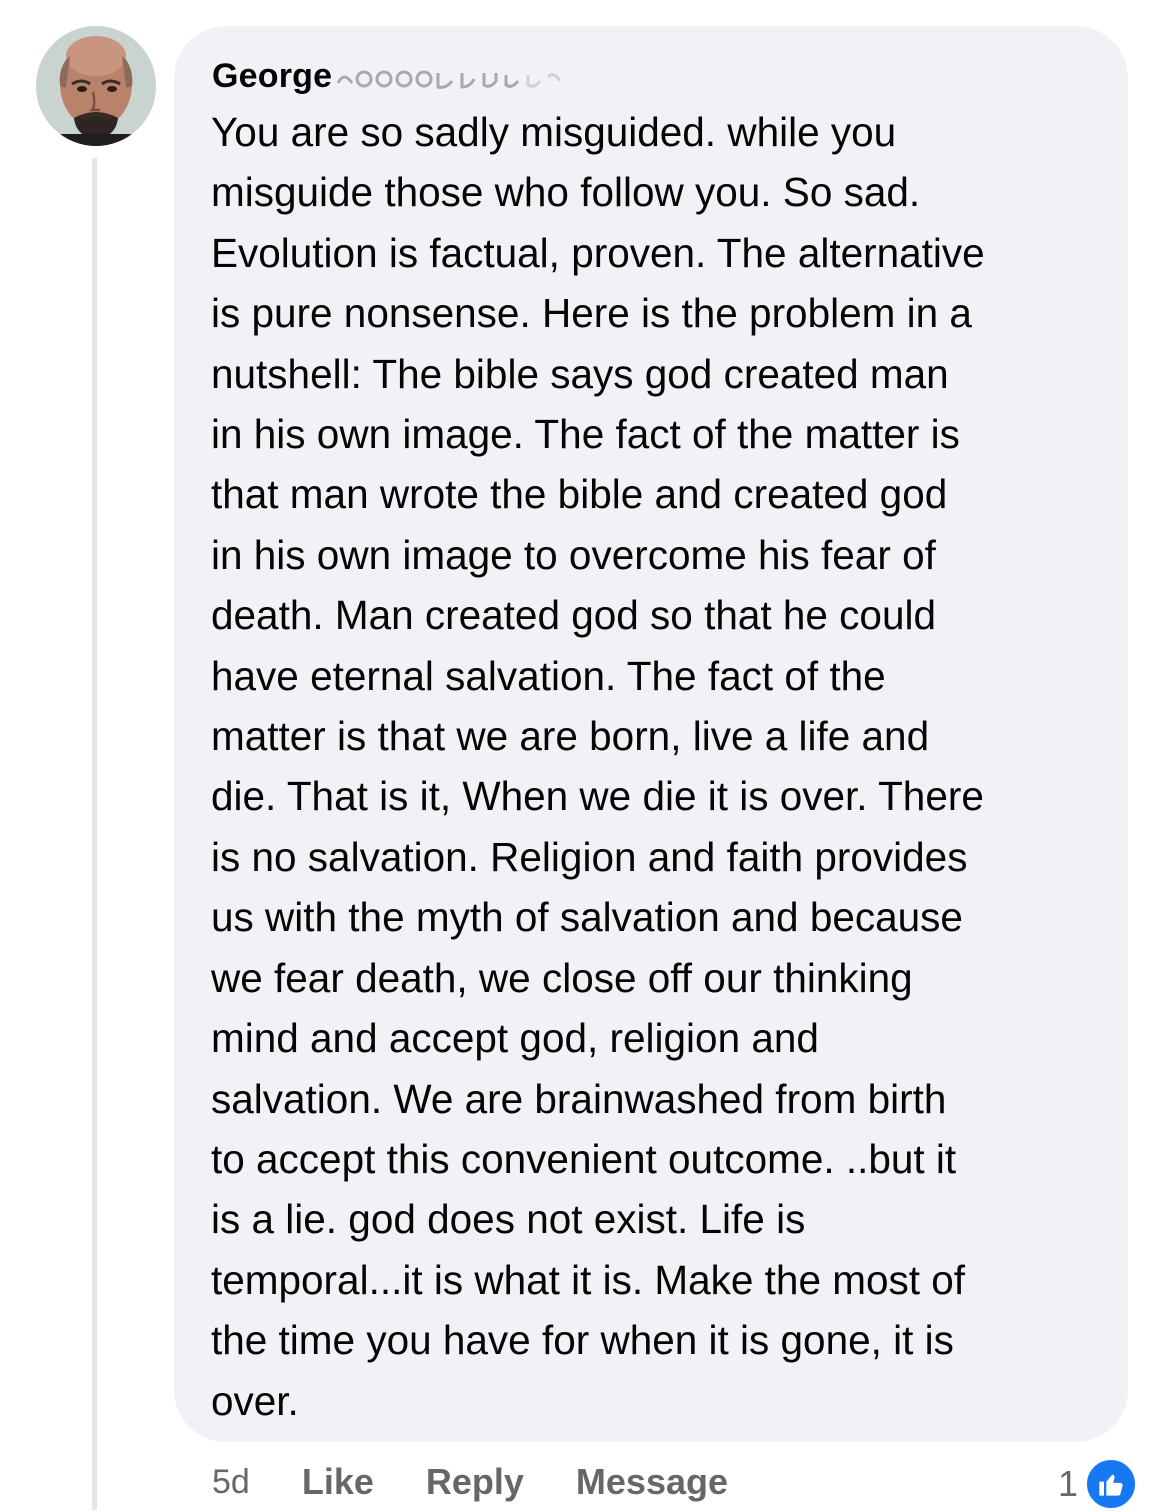  What do you see at coordinates (231, 1482) in the screenshot?
I see `comment-timestamp: 5d` at bounding box center [231, 1482].